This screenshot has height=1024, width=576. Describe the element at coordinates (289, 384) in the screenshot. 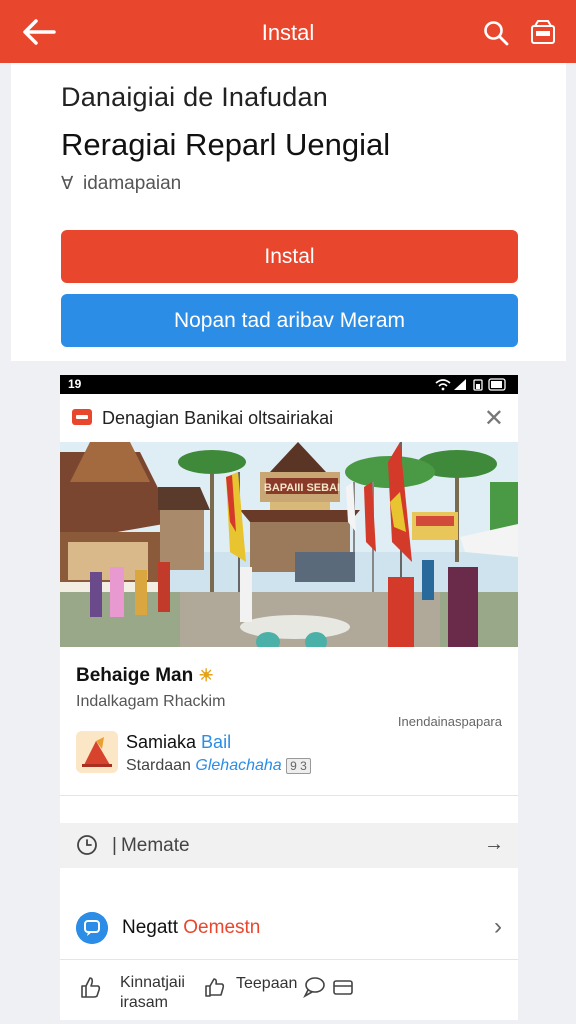

I see `status-bar: 19` at that location.